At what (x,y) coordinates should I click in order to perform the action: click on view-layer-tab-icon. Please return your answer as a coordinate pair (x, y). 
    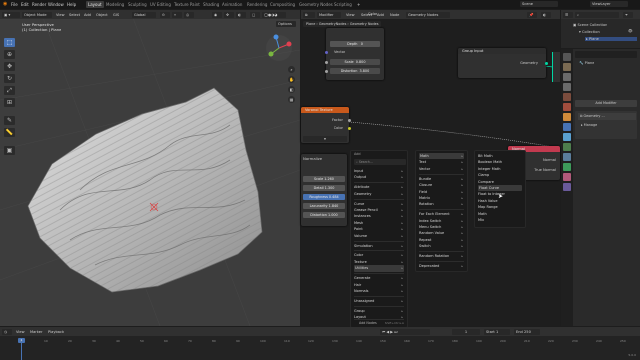
    Looking at the image, I should click on (567, 87).